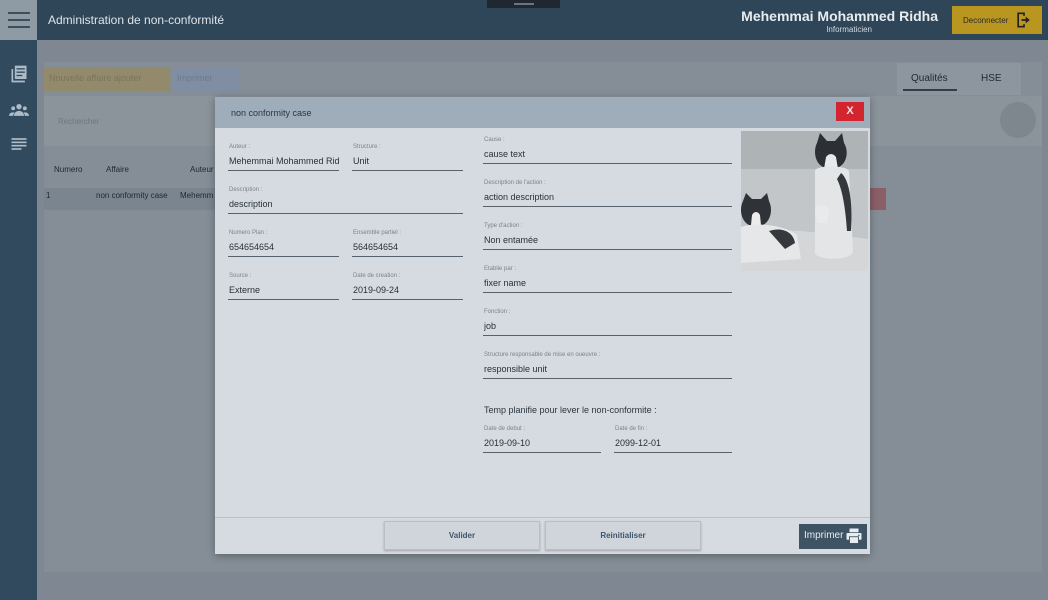 Image resolution: width=1048 pixels, height=600 pixels. What do you see at coordinates (19, 144) in the screenshot?
I see `list-icon` at bounding box center [19, 144].